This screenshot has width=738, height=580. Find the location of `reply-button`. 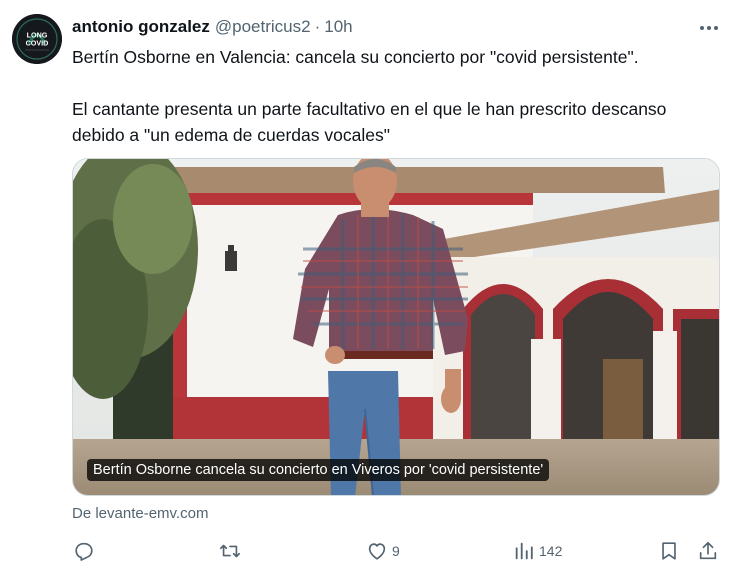

reply-button is located at coordinates (86, 551).